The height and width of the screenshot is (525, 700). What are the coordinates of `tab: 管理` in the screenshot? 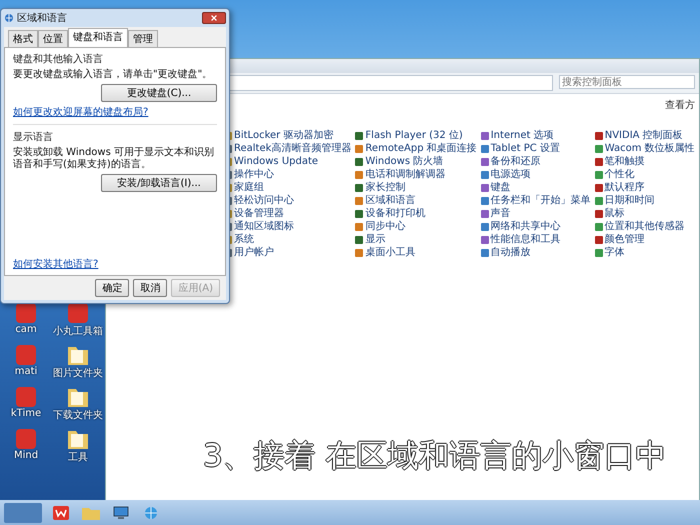 It's located at (143, 38).